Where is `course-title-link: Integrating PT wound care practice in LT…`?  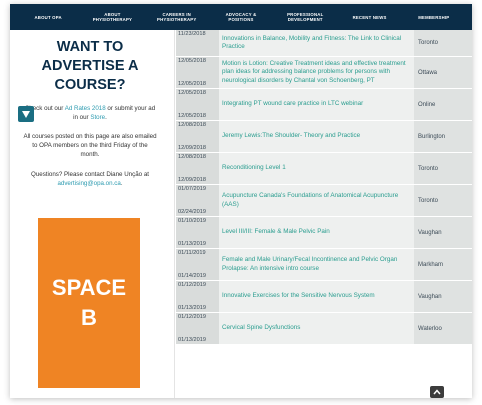
course-title-link: Integrating PT wound care practice in LT… is located at coordinates (316, 104).